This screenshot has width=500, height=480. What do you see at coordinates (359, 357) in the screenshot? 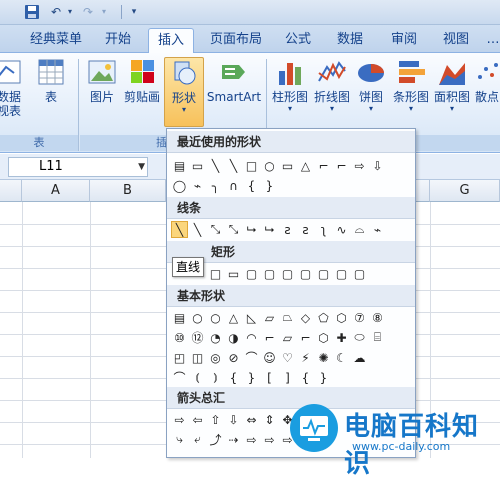
I see `shape-item: ☁` at bounding box center [359, 357].